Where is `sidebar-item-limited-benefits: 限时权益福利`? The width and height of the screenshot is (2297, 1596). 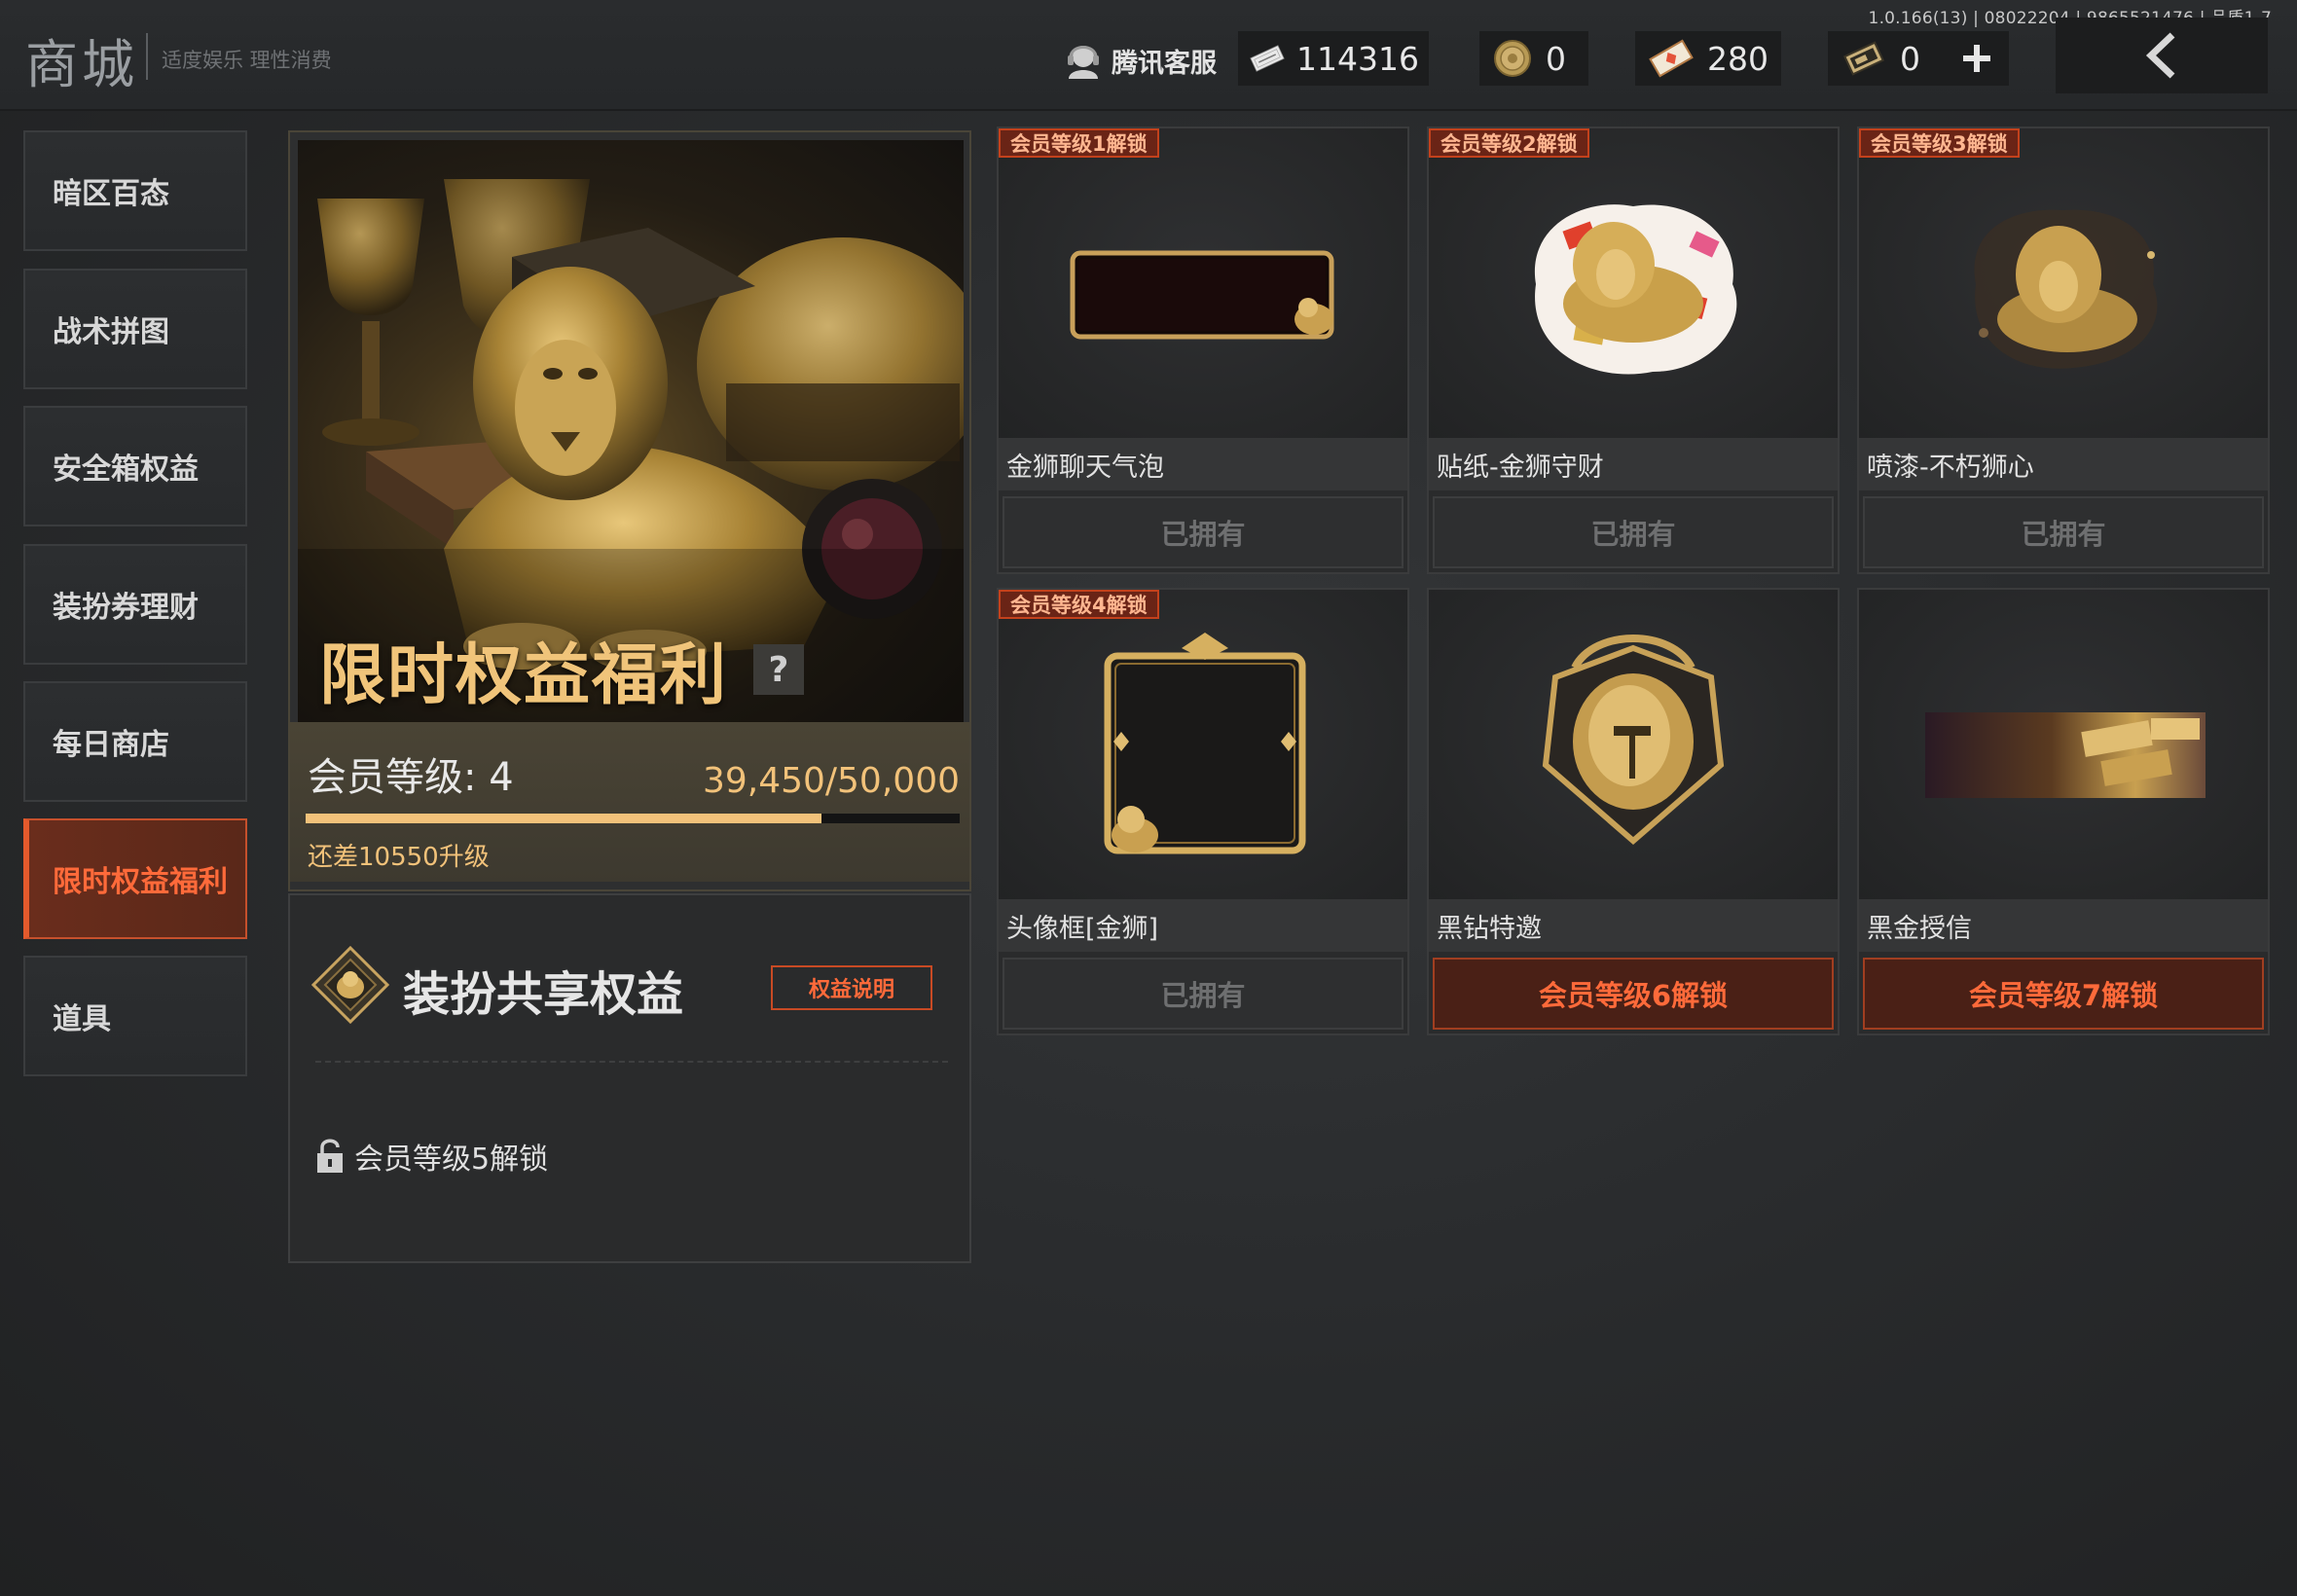 sidebar-item-limited-benefits: 限时权益福利 is located at coordinates (135, 878).